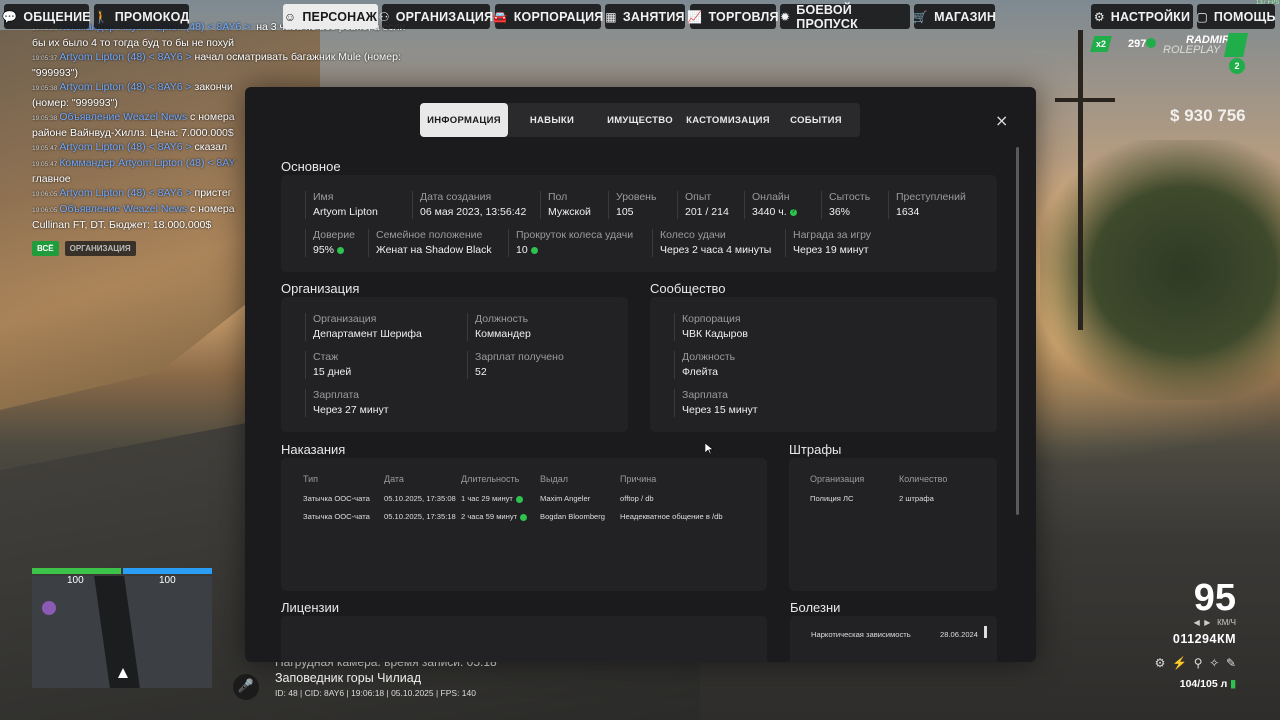  I want to click on chat-tabs: ВСЁ ОРГАНИЗАЦИЯ, so click(84, 248).